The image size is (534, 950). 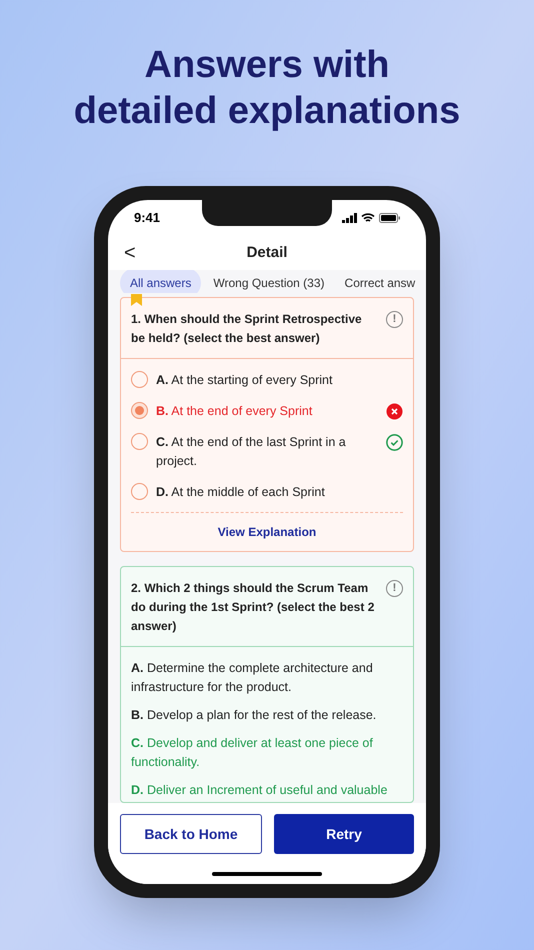 I want to click on bookmark-icon, so click(x=136, y=300).